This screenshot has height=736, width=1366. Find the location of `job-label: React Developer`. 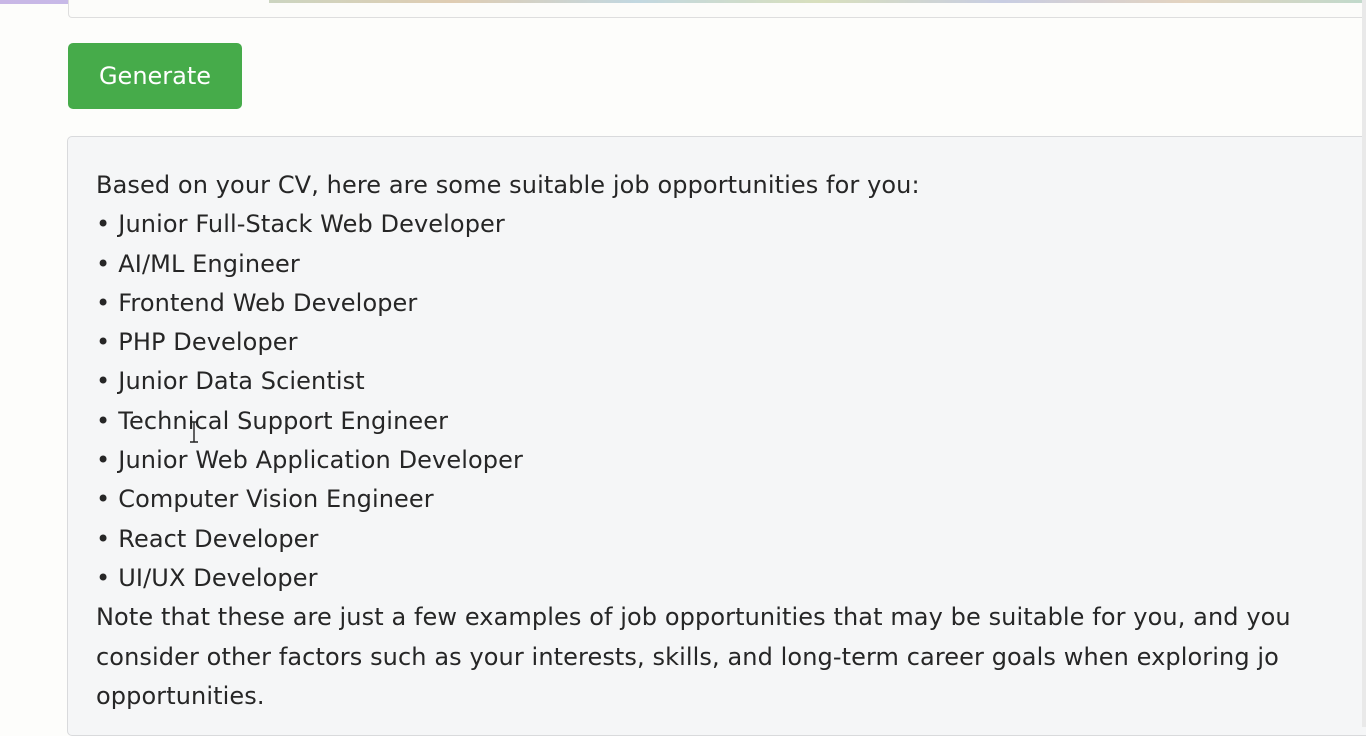

job-label: React Developer is located at coordinates (218, 538).